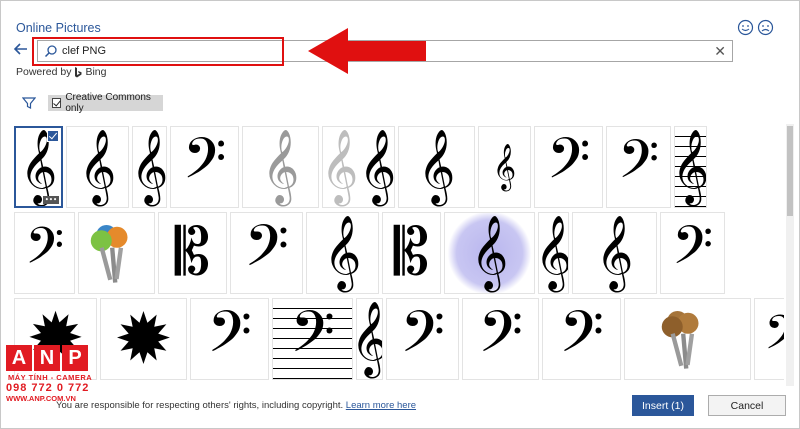  I want to click on image-thumbnail-keys-brass, so click(687, 339).